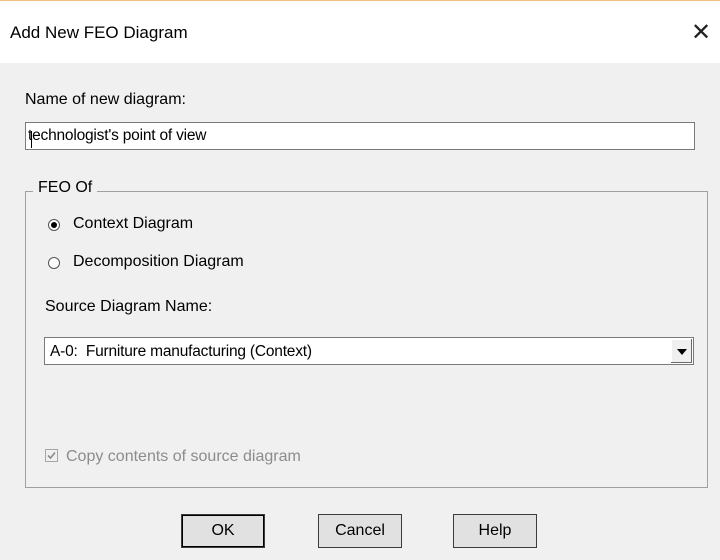 The width and height of the screenshot is (720, 560). I want to click on diagram-name-label: Name of new diagram:, so click(105, 99).